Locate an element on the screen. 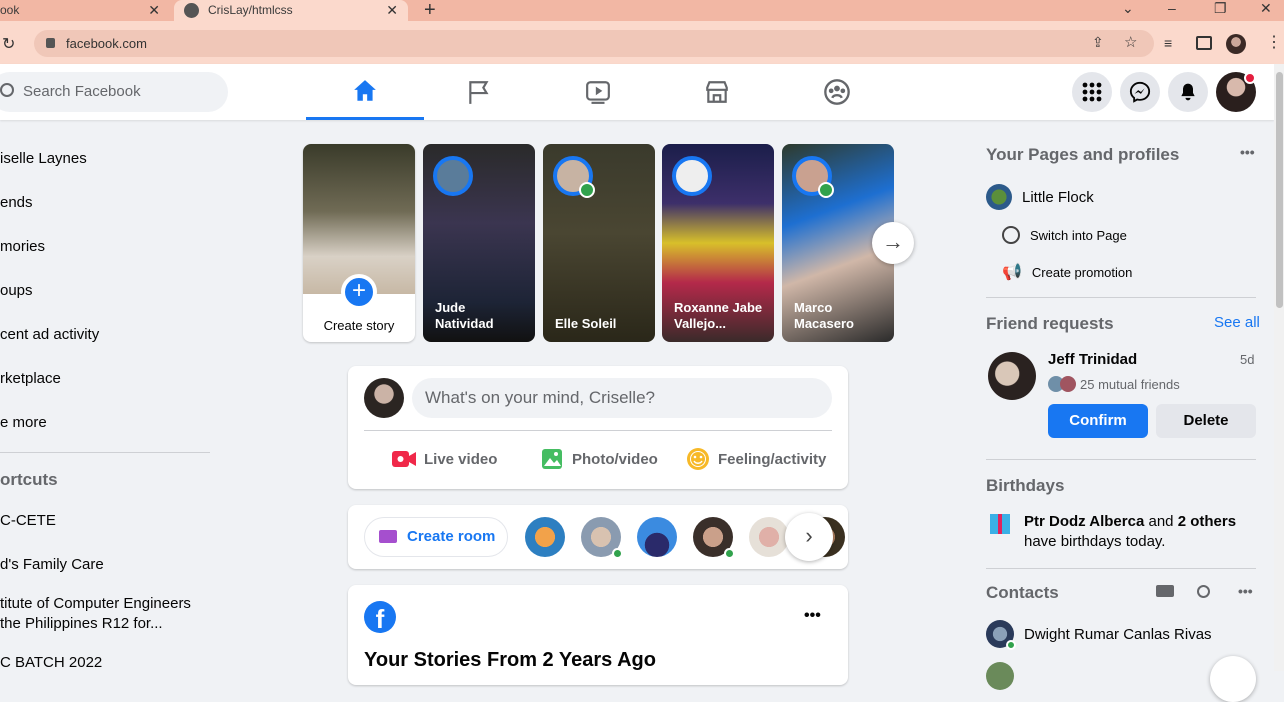 The image size is (1284, 702). mutual-avatar is located at coordinates (1068, 384).